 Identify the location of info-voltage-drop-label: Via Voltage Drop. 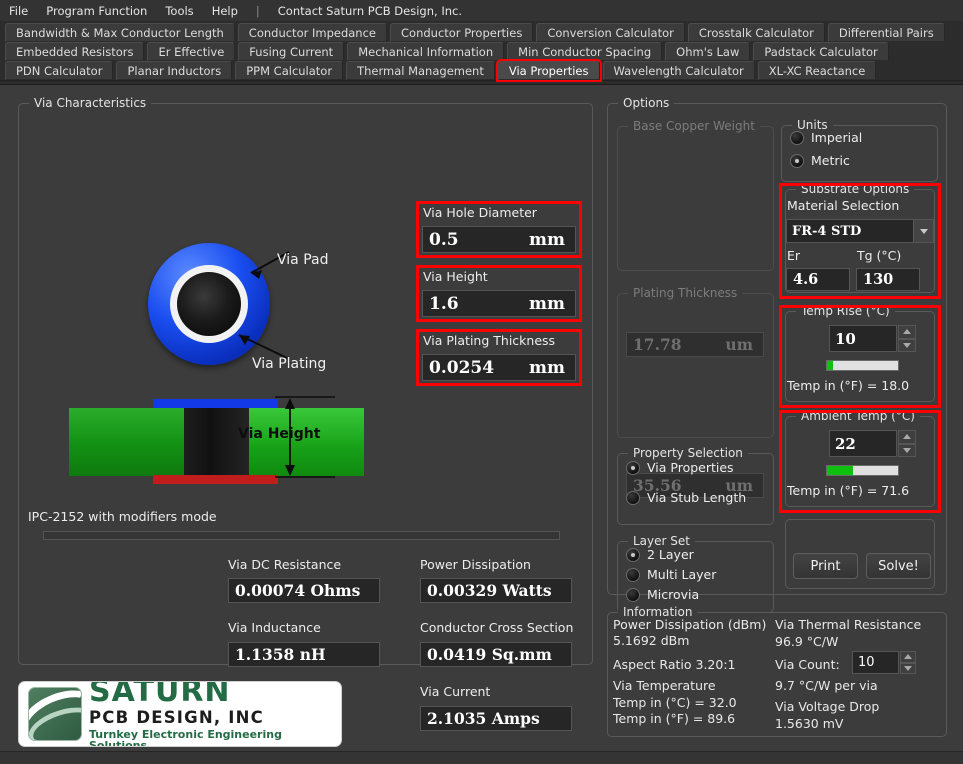
(827, 706).